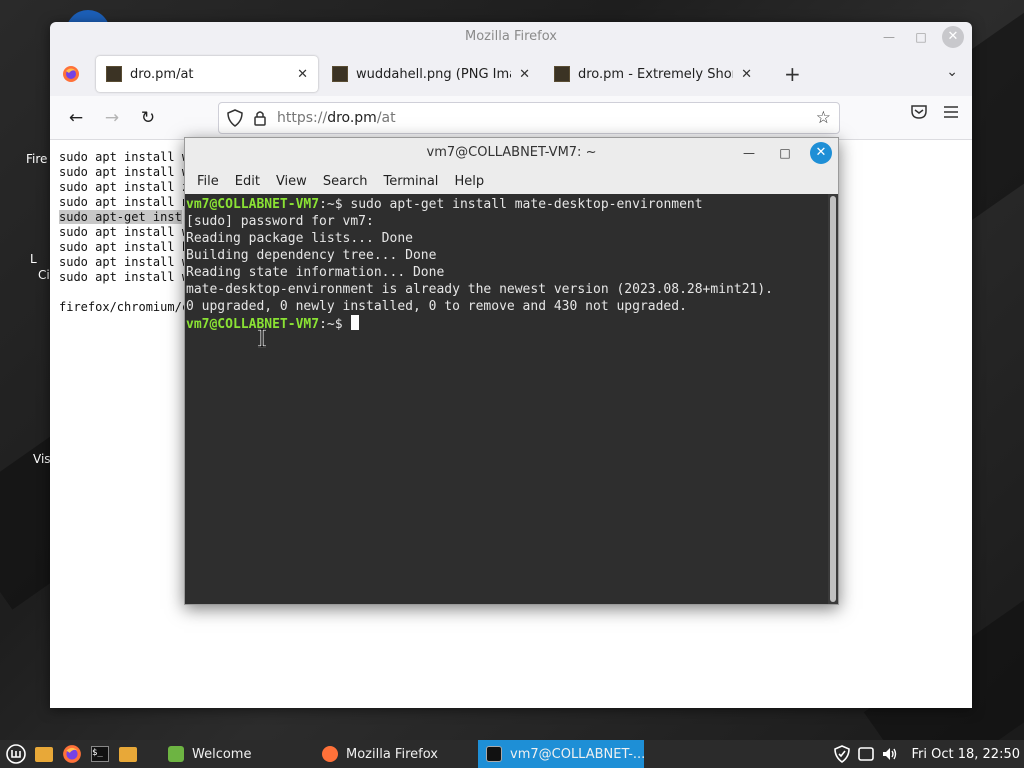  Describe the element at coordinates (71, 74) in the screenshot. I see `firefox-view-icon` at that location.